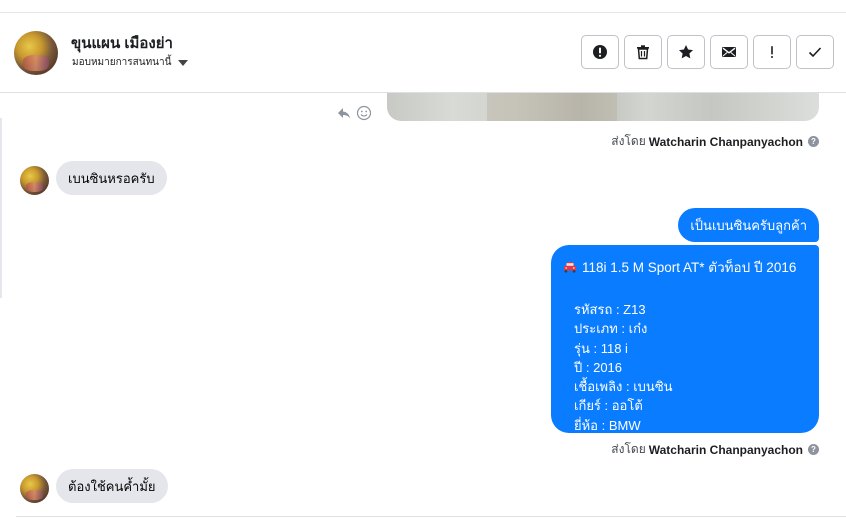 This screenshot has height=520, width=846. I want to click on spec-line: ยี่ห้อ : BMW, so click(607, 425).